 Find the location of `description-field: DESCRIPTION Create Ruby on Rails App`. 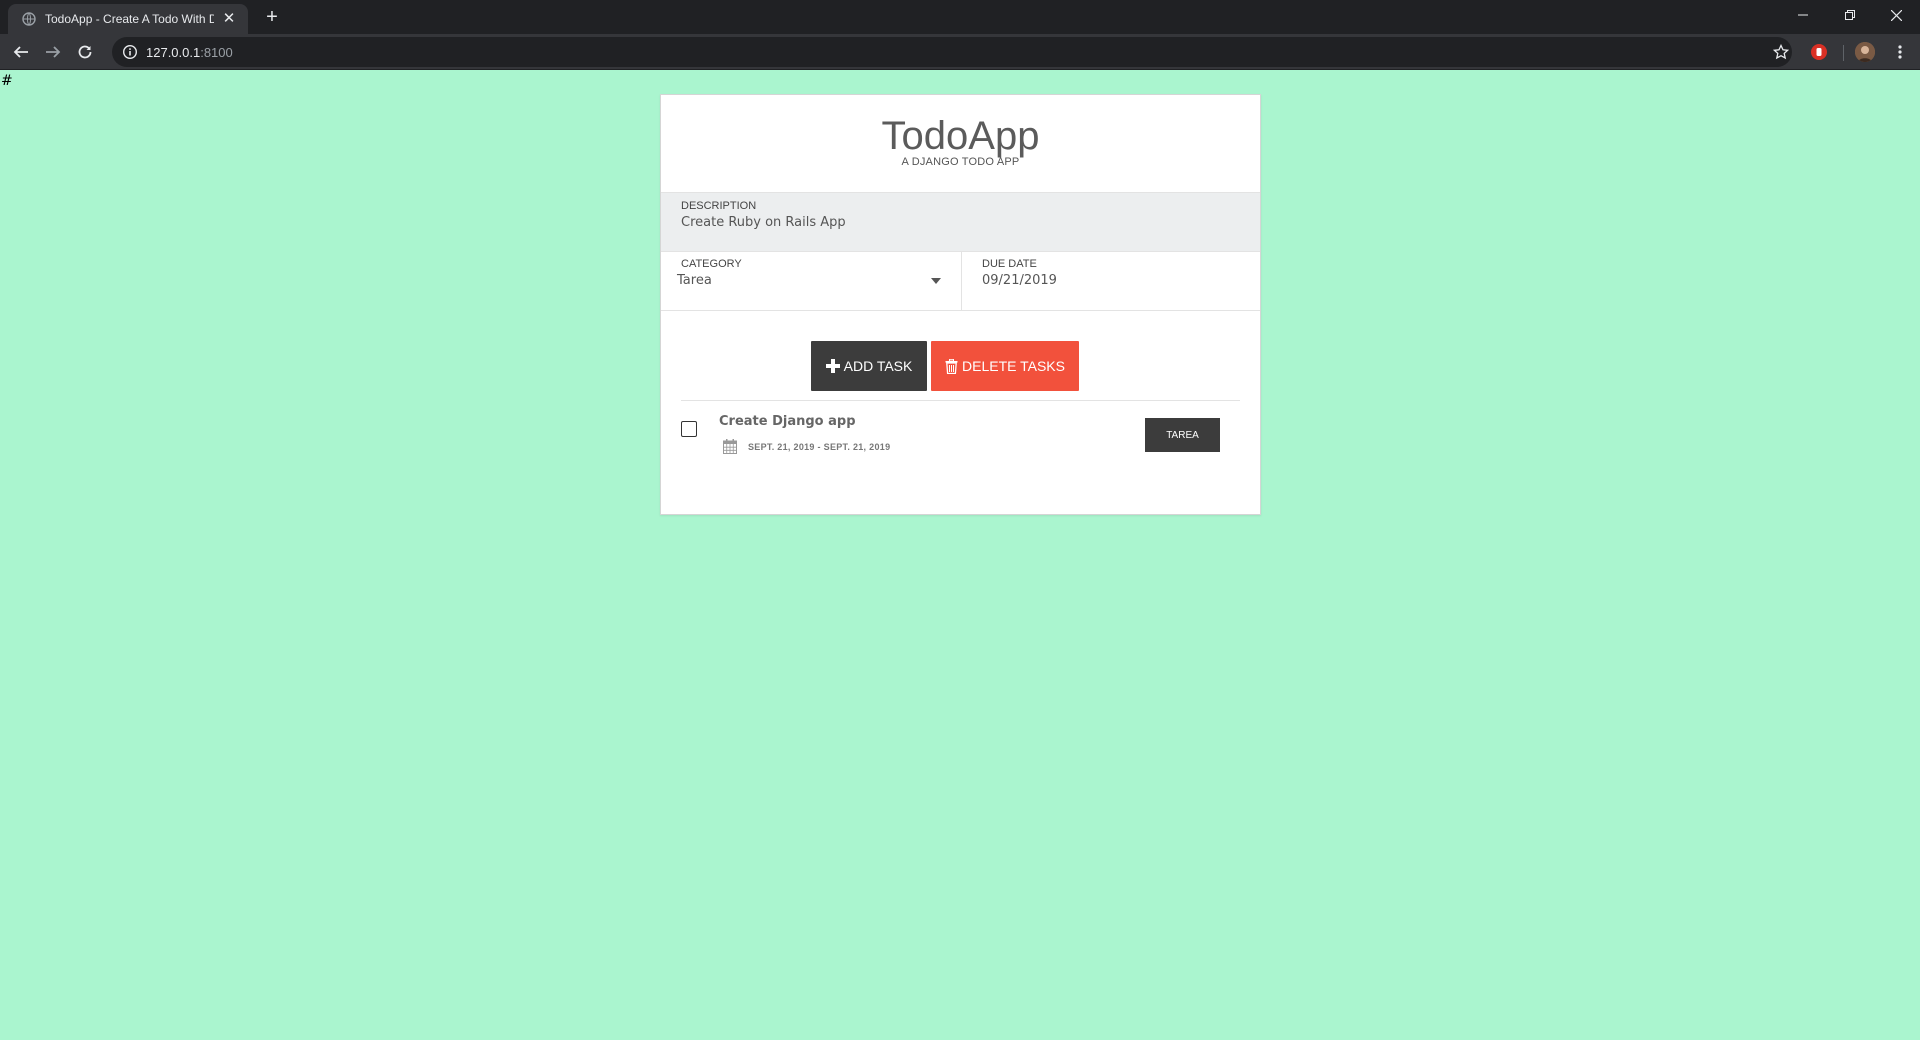

description-field: DESCRIPTION Create Ruby on Rails App is located at coordinates (960, 222).